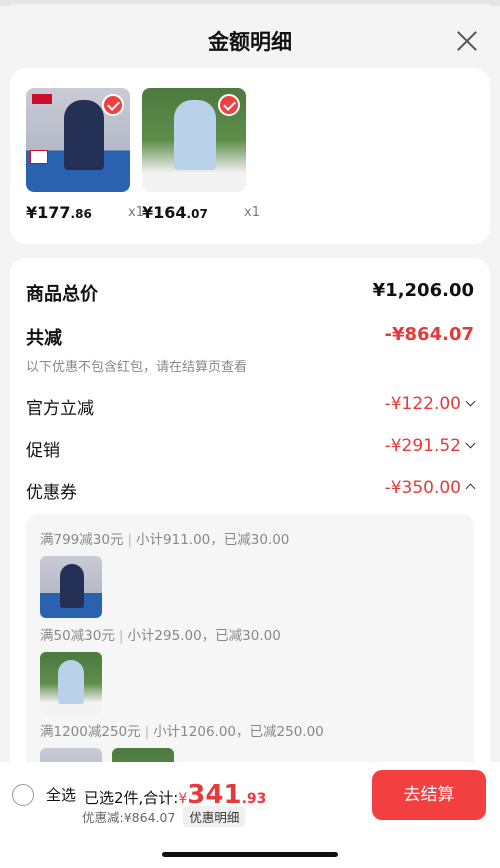  What do you see at coordinates (51, 493) in the screenshot?
I see `coupon-label: 优惠券` at bounding box center [51, 493].